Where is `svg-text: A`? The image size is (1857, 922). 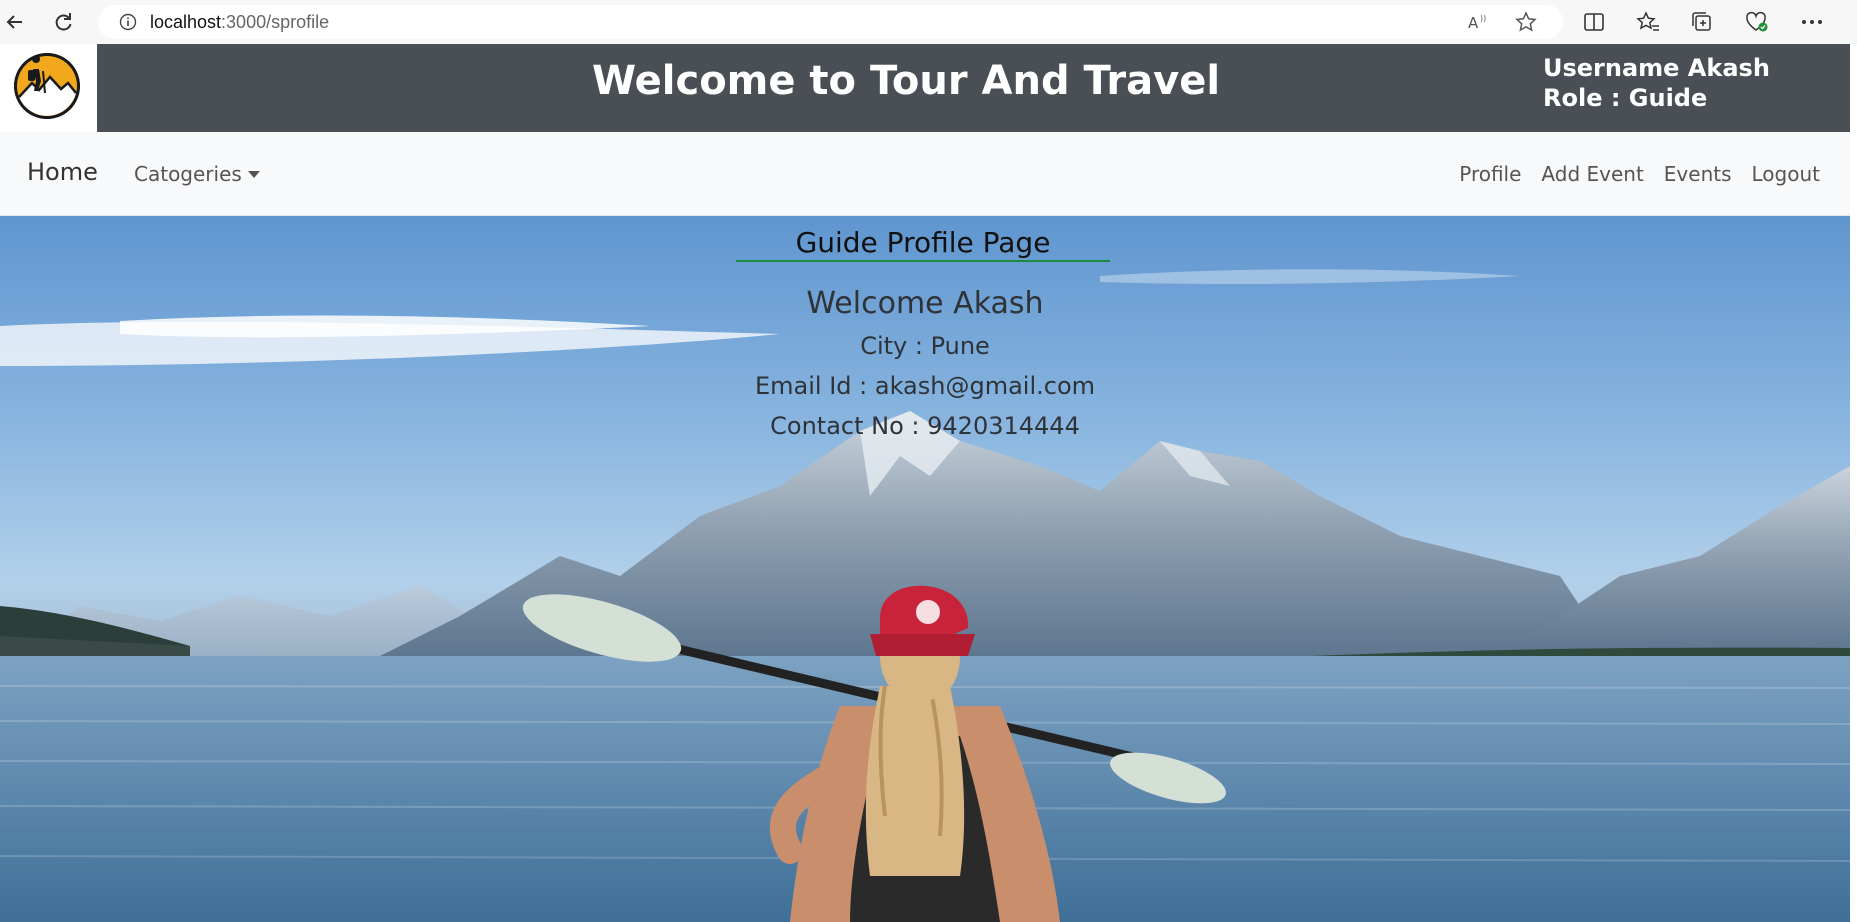
svg-text: A is located at coordinates (1473, 22).